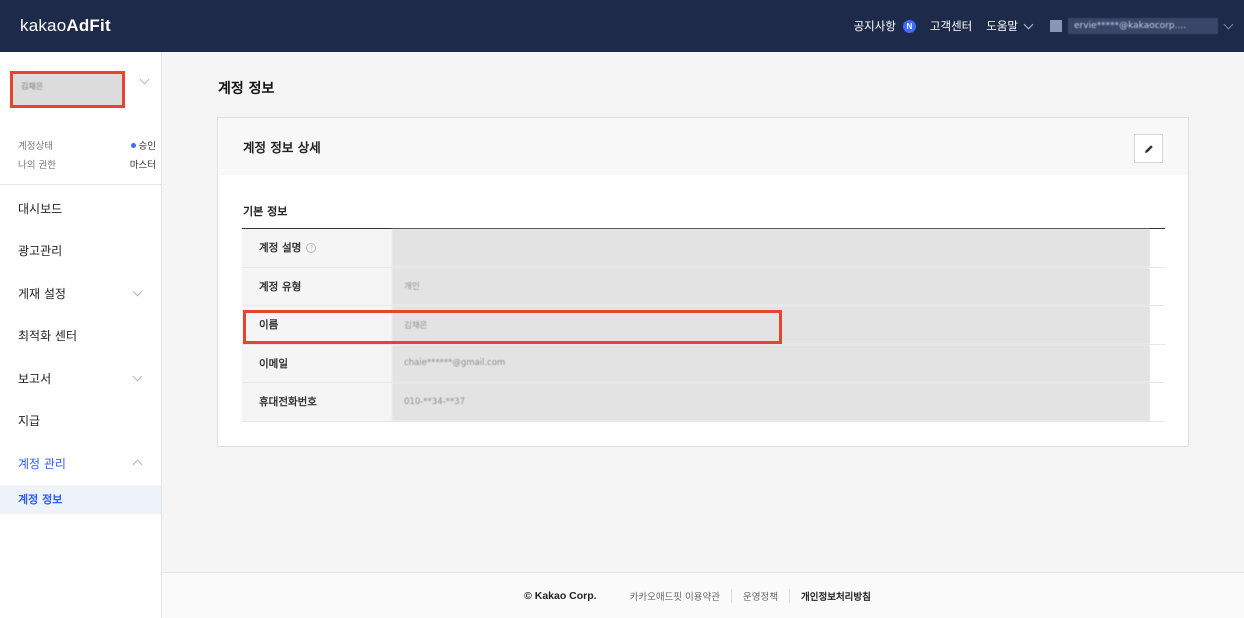 The image size is (1244, 618). Describe the element at coordinates (80, 421) in the screenshot. I see `sidebar-item-payment: 지급` at that location.